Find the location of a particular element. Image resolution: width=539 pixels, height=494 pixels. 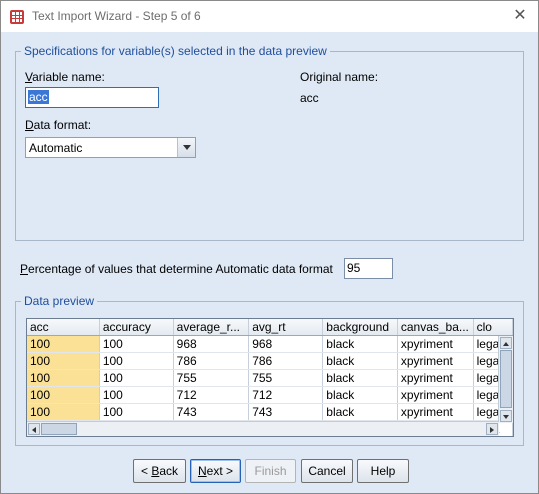

table-row: 100 100 712 712 black xpyriment lega is located at coordinates (270, 395).